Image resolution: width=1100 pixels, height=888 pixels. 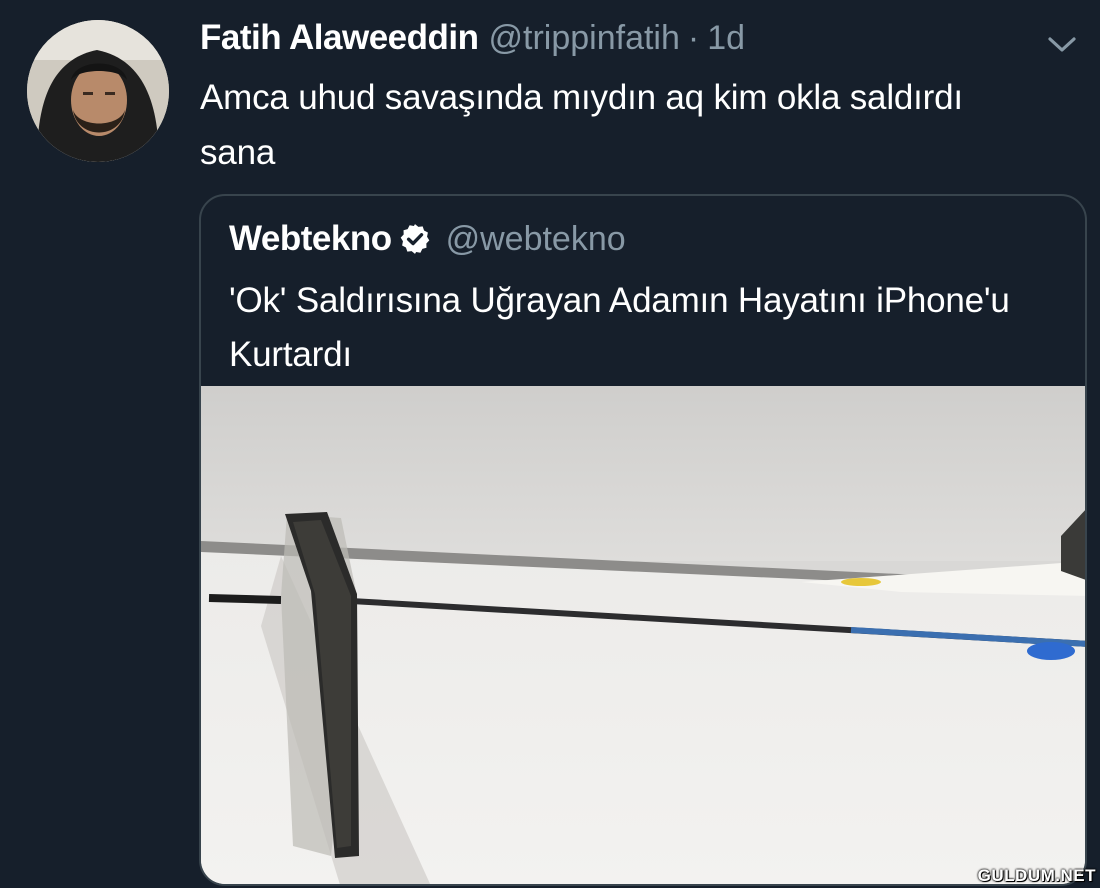 I want to click on quoted-tweet-header: Webtekno @webtekno, so click(x=427, y=239).